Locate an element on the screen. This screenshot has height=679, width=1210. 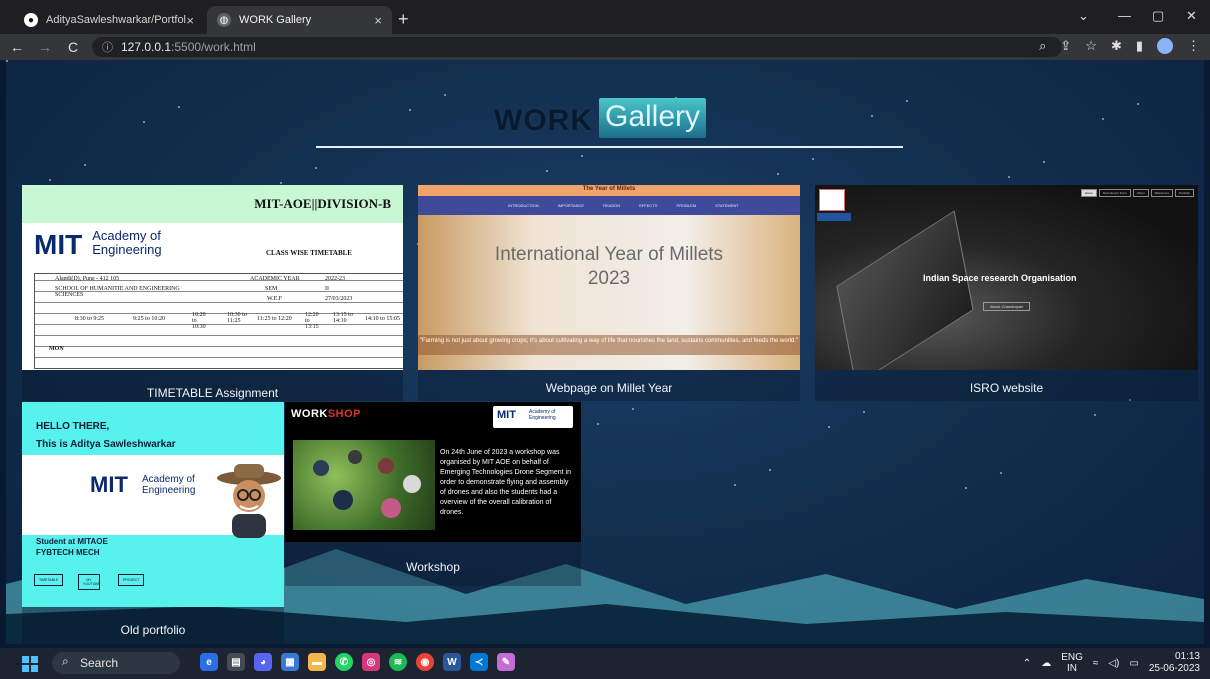
folder-icon: ▬ is located at coordinates (317, 662).